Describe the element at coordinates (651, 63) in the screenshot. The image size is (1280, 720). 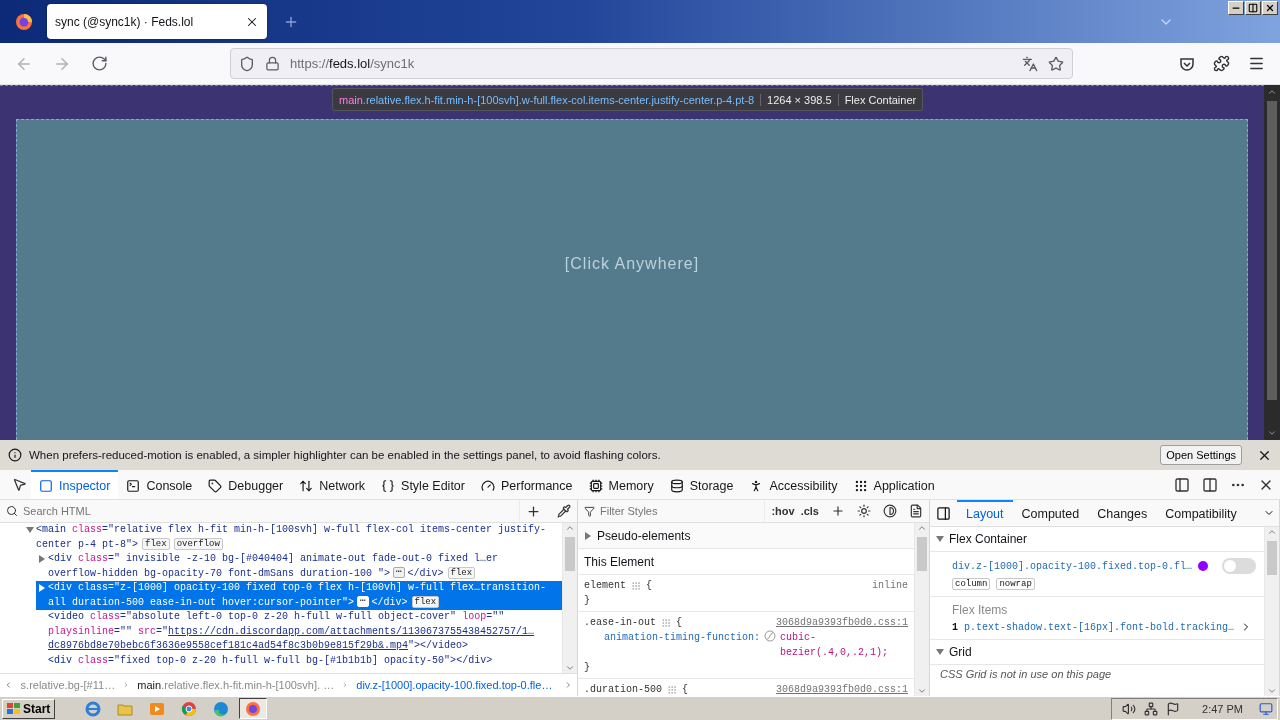
I see `address-field: https://feds.lol/sync1k` at that location.